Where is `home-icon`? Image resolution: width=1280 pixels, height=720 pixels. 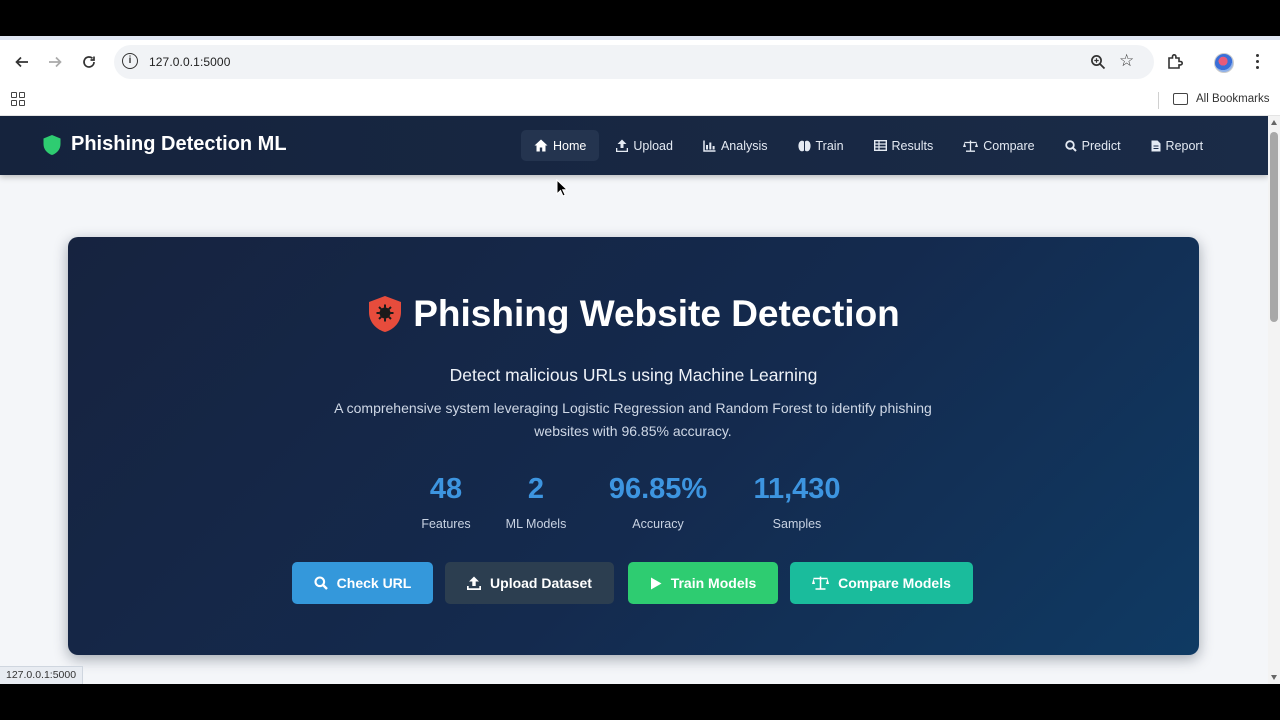 home-icon is located at coordinates (541, 145).